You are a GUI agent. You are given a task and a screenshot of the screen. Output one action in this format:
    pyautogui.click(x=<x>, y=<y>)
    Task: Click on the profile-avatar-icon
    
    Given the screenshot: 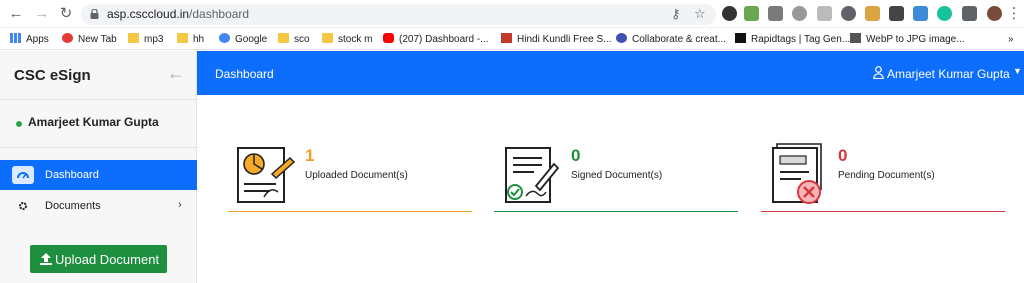 What is the action you would take?
    pyautogui.click(x=994, y=13)
    